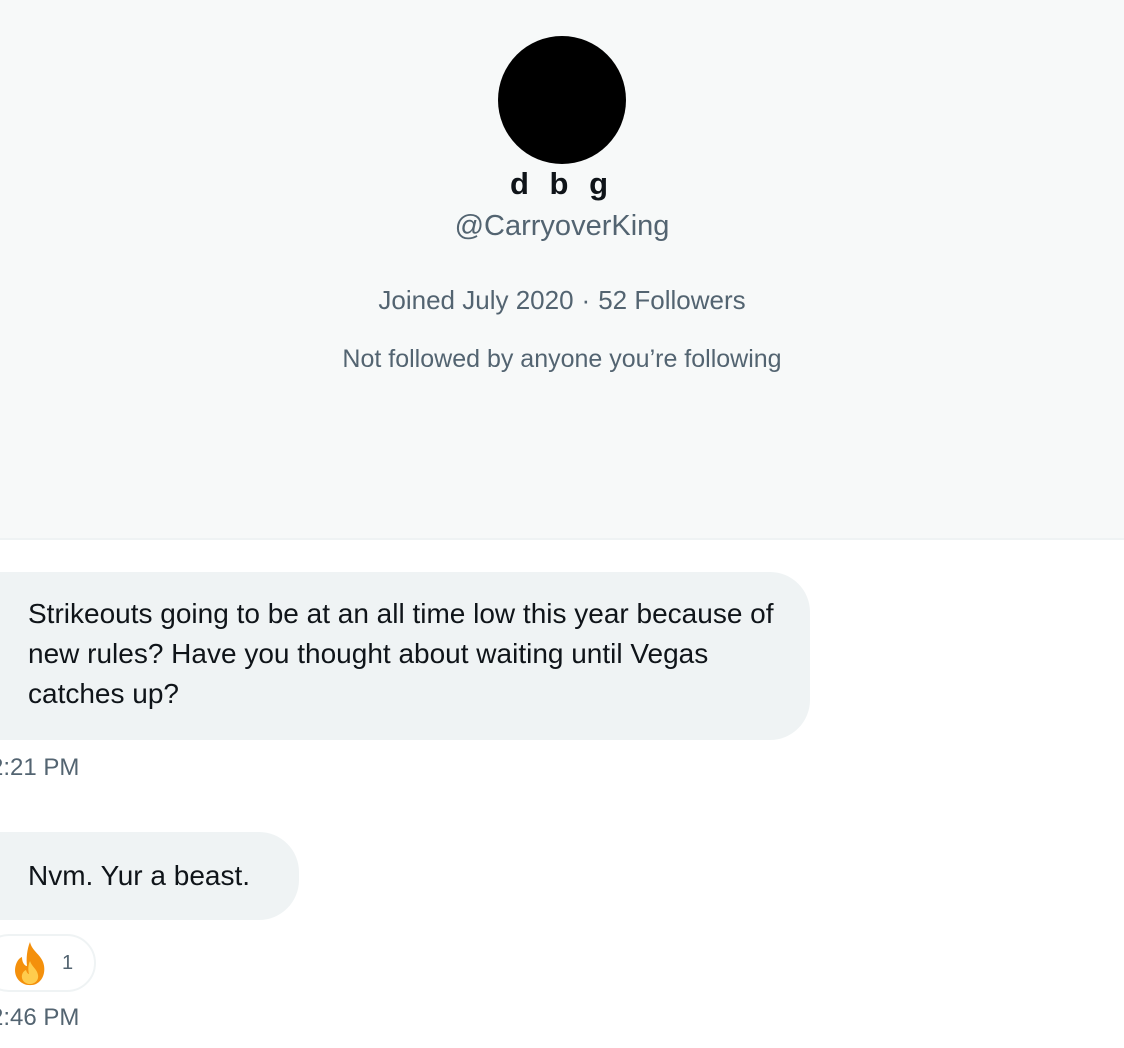 This screenshot has height=1048, width=1124. What do you see at coordinates (40, 1017) in the screenshot?
I see `message-timestamp: 2:46 PM` at bounding box center [40, 1017].